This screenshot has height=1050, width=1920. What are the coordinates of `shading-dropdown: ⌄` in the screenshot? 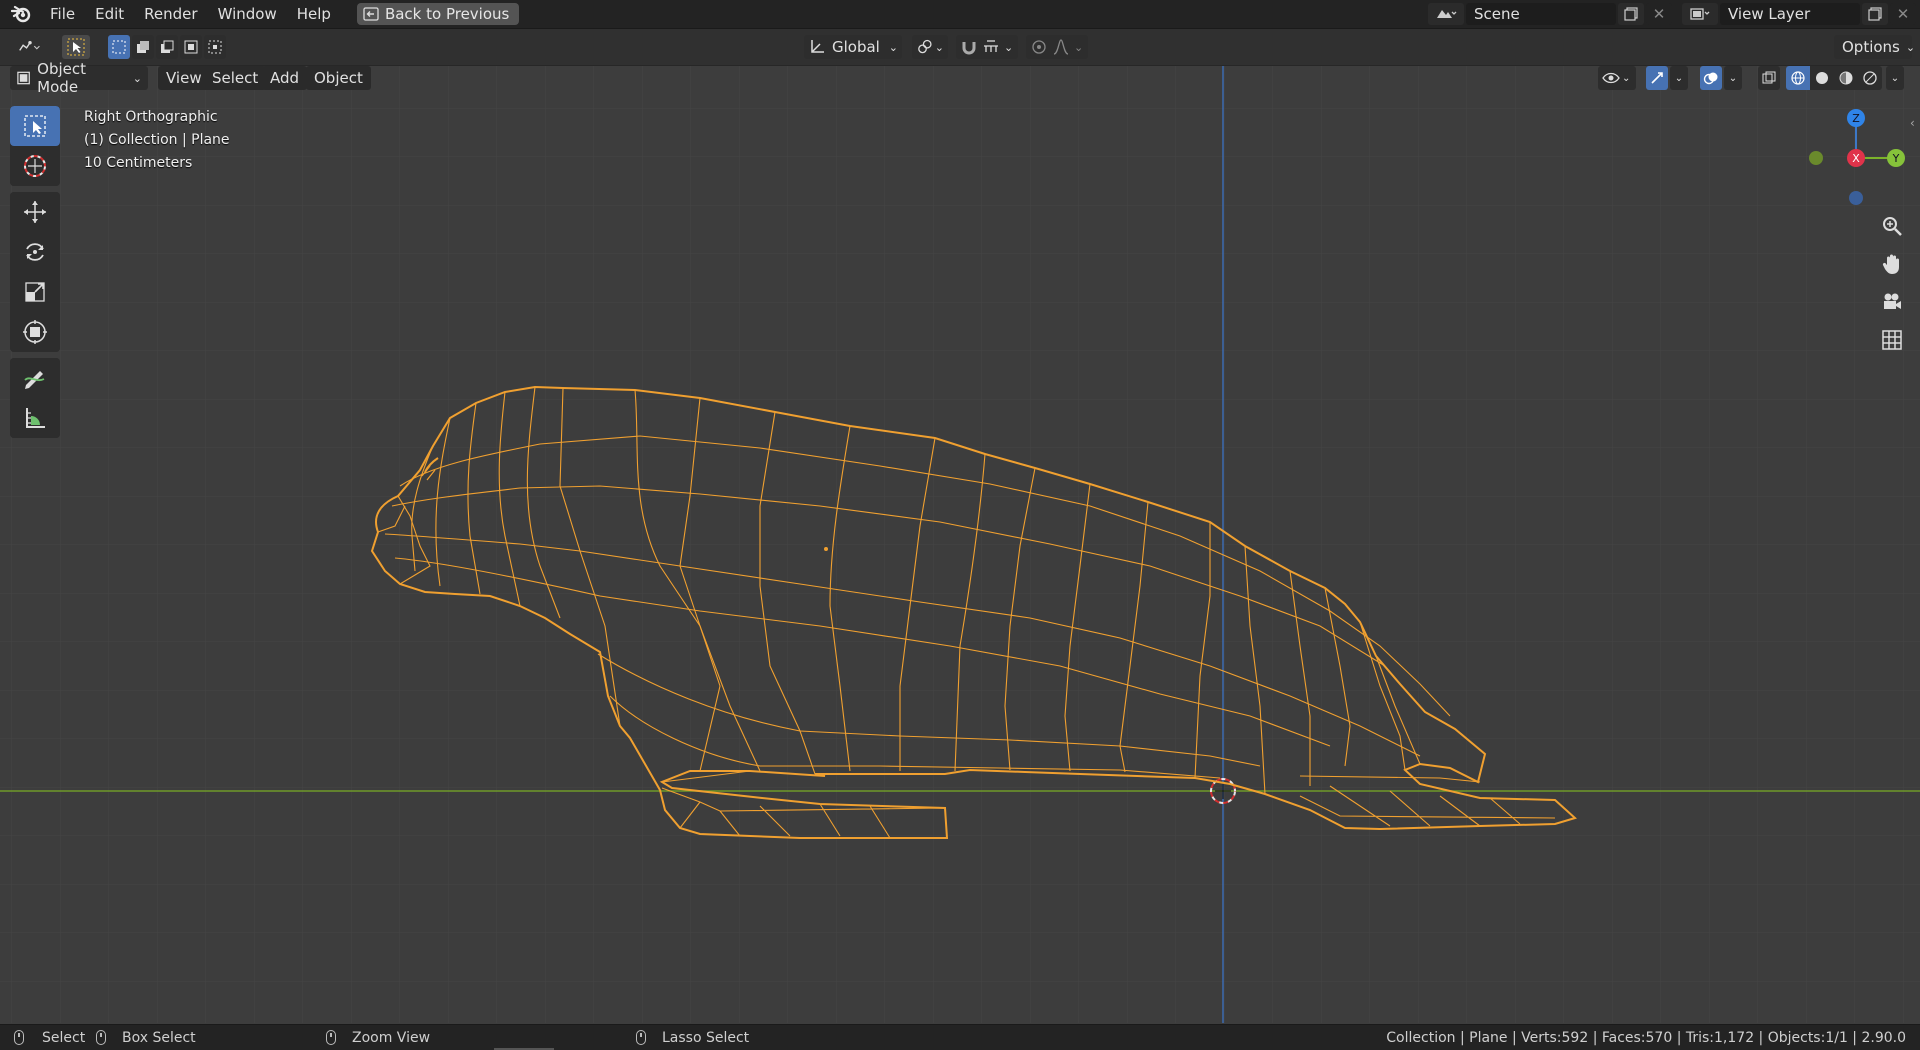 It's located at (1895, 78).